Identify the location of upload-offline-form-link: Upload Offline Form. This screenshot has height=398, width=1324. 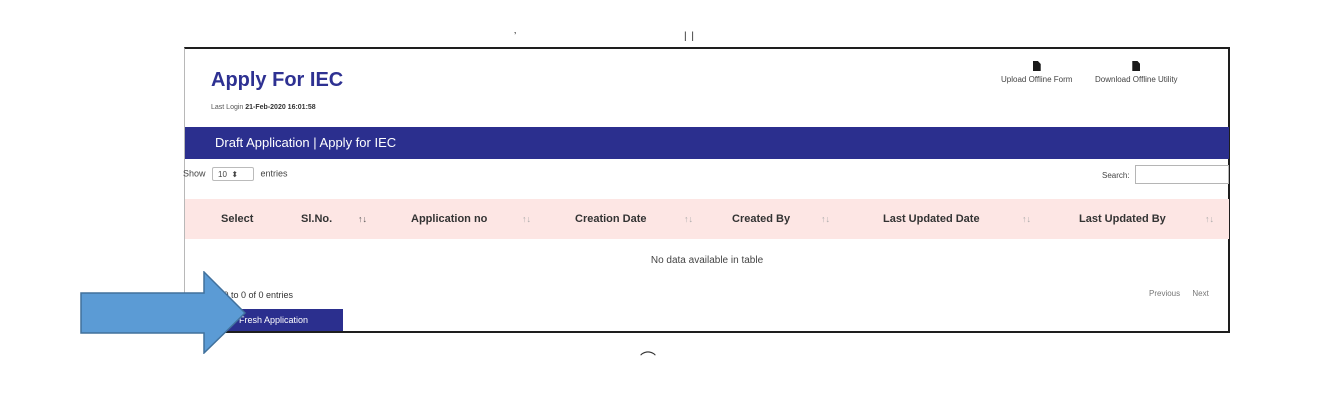
(1036, 72).